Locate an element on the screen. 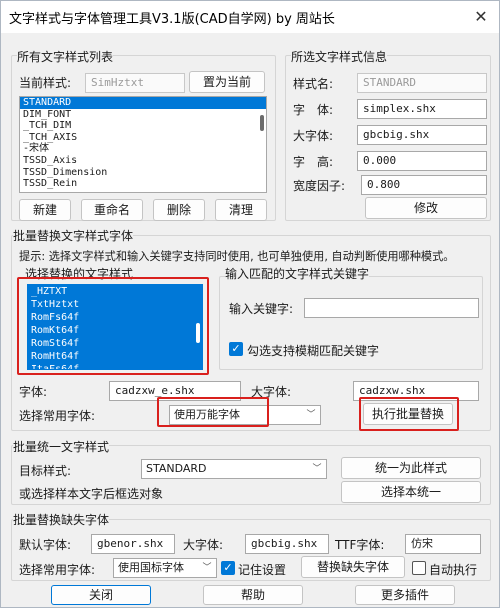 Image resolution: width=500 pixels, height=608 pixels. list-item: _TCH_AXIS is located at coordinates (143, 138).